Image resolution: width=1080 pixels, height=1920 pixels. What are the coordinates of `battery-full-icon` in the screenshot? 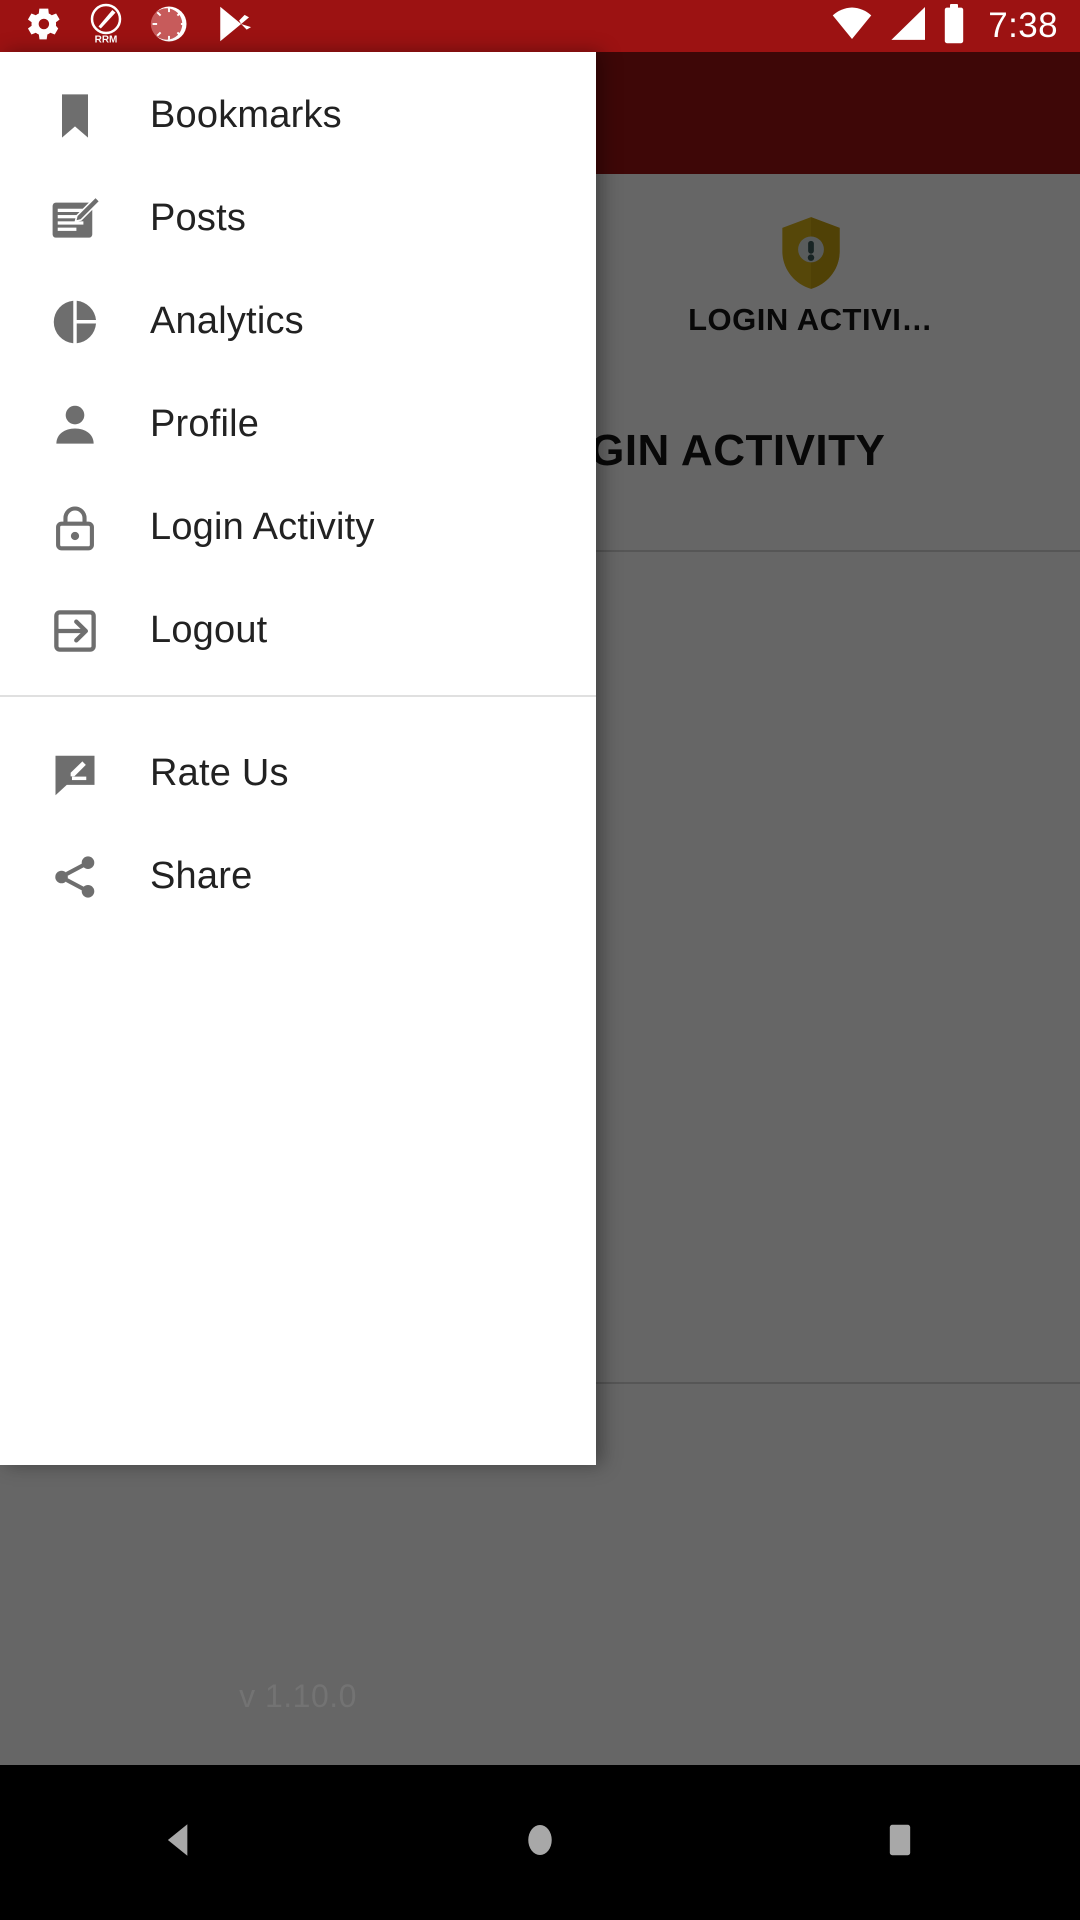 It's located at (954, 26).